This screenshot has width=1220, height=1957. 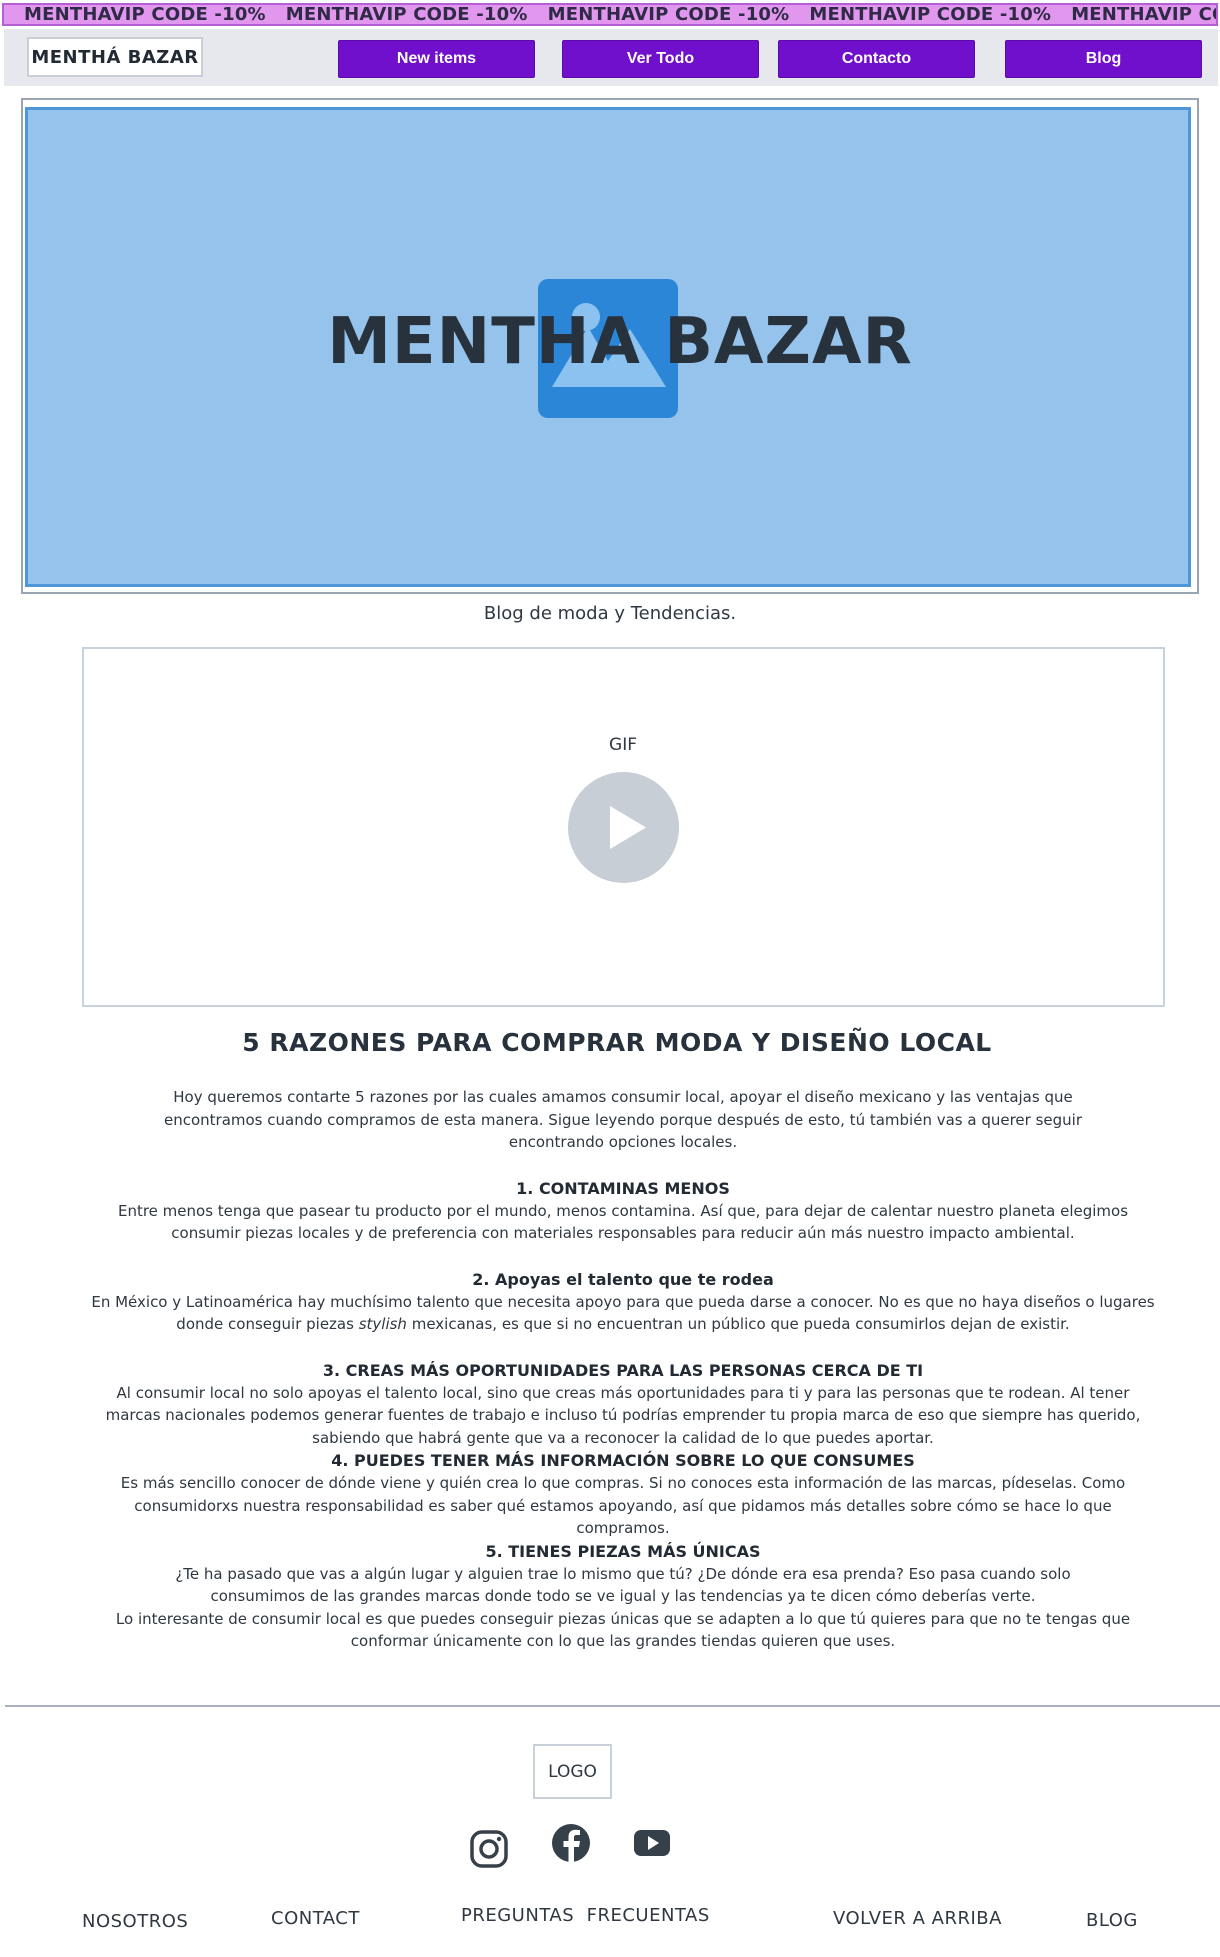 I want to click on nav-button-new-items: New items, so click(x=436, y=59).